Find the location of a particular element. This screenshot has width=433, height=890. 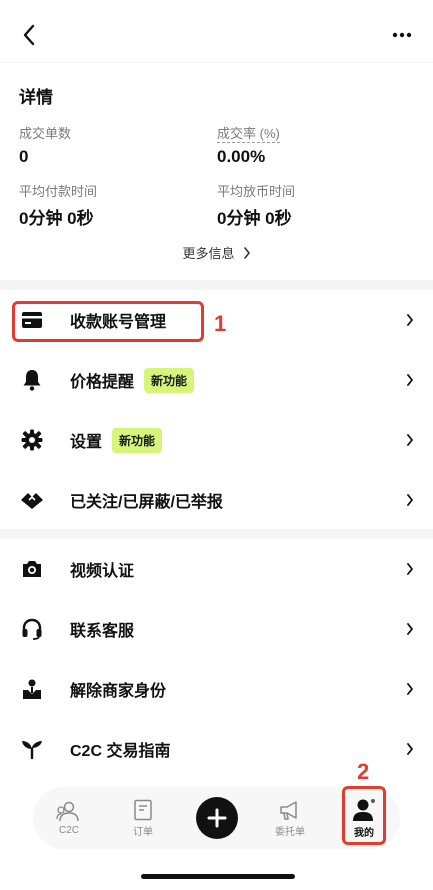

stat-label-avg-release-time: 平均放币时间 is located at coordinates (256, 191).